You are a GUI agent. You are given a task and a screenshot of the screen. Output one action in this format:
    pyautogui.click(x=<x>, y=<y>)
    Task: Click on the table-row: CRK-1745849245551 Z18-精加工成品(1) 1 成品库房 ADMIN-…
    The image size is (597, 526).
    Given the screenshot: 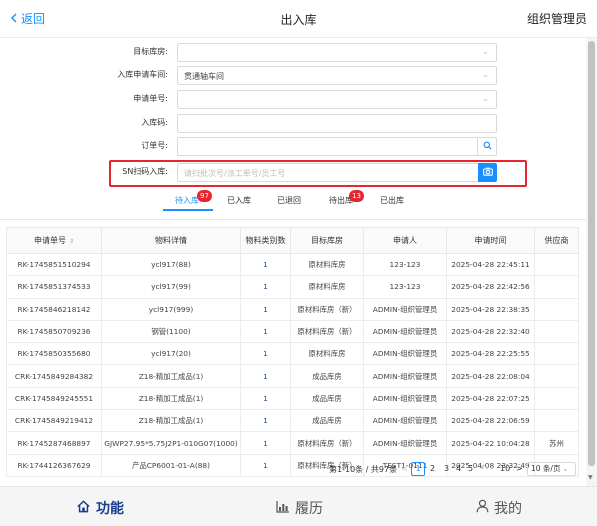 What is the action you would take?
    pyautogui.click(x=292, y=398)
    